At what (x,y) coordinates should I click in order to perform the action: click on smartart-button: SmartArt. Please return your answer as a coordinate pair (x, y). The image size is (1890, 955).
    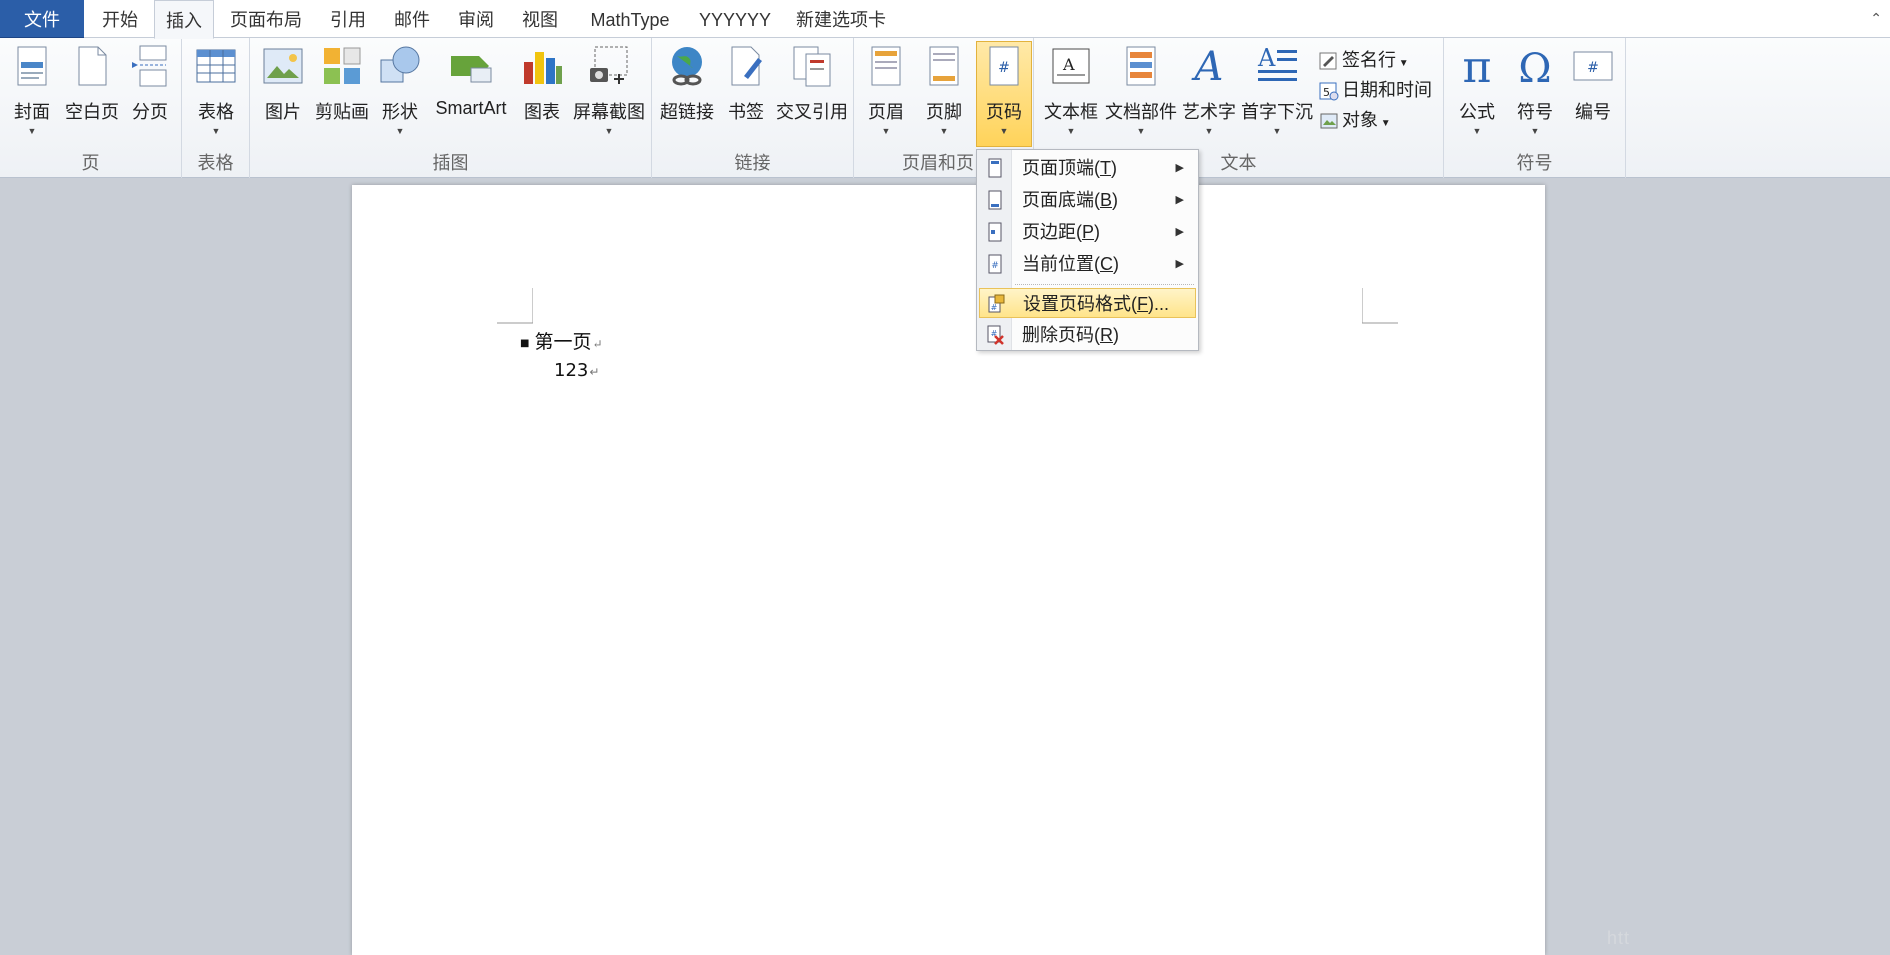
    Looking at the image, I should click on (471, 94).